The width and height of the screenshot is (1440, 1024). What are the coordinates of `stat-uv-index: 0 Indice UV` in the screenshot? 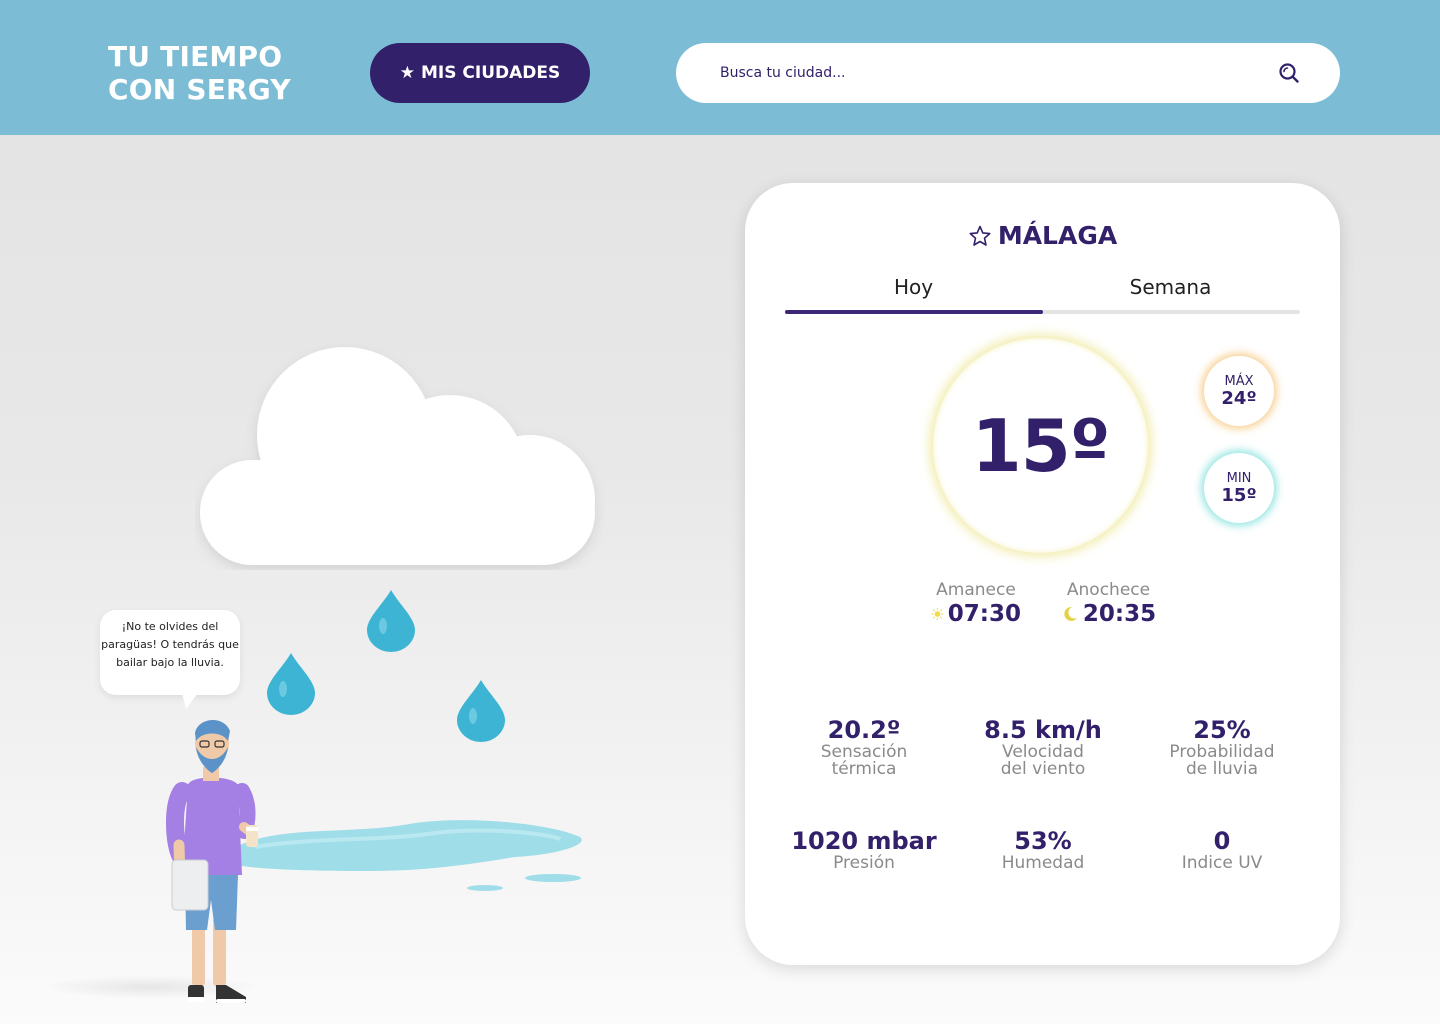 It's located at (1222, 849).